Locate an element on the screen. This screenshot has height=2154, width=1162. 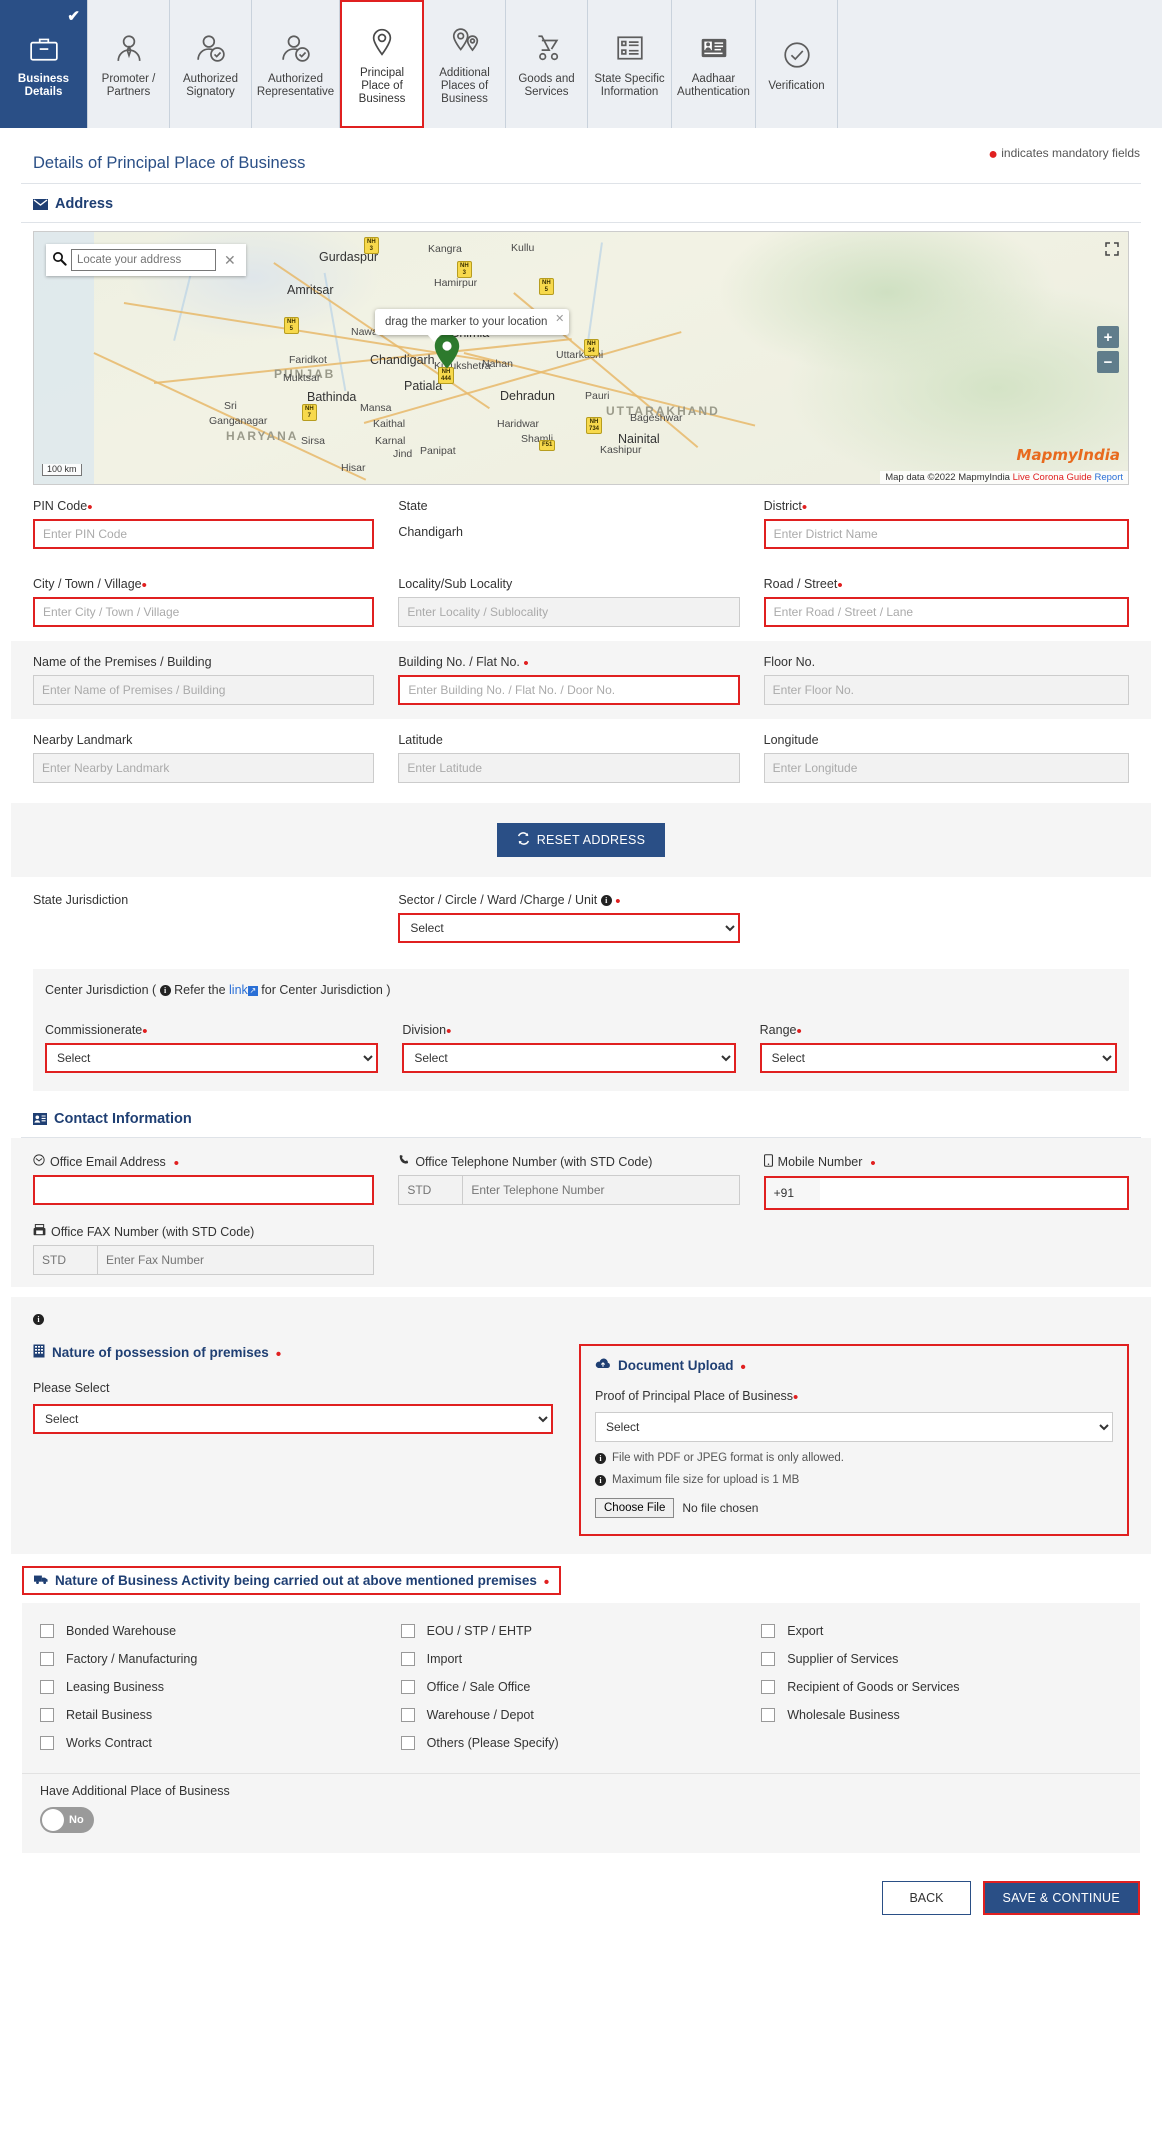
tab-authorized-signatory: Authorized Signatory is located at coordinates (211, 64).